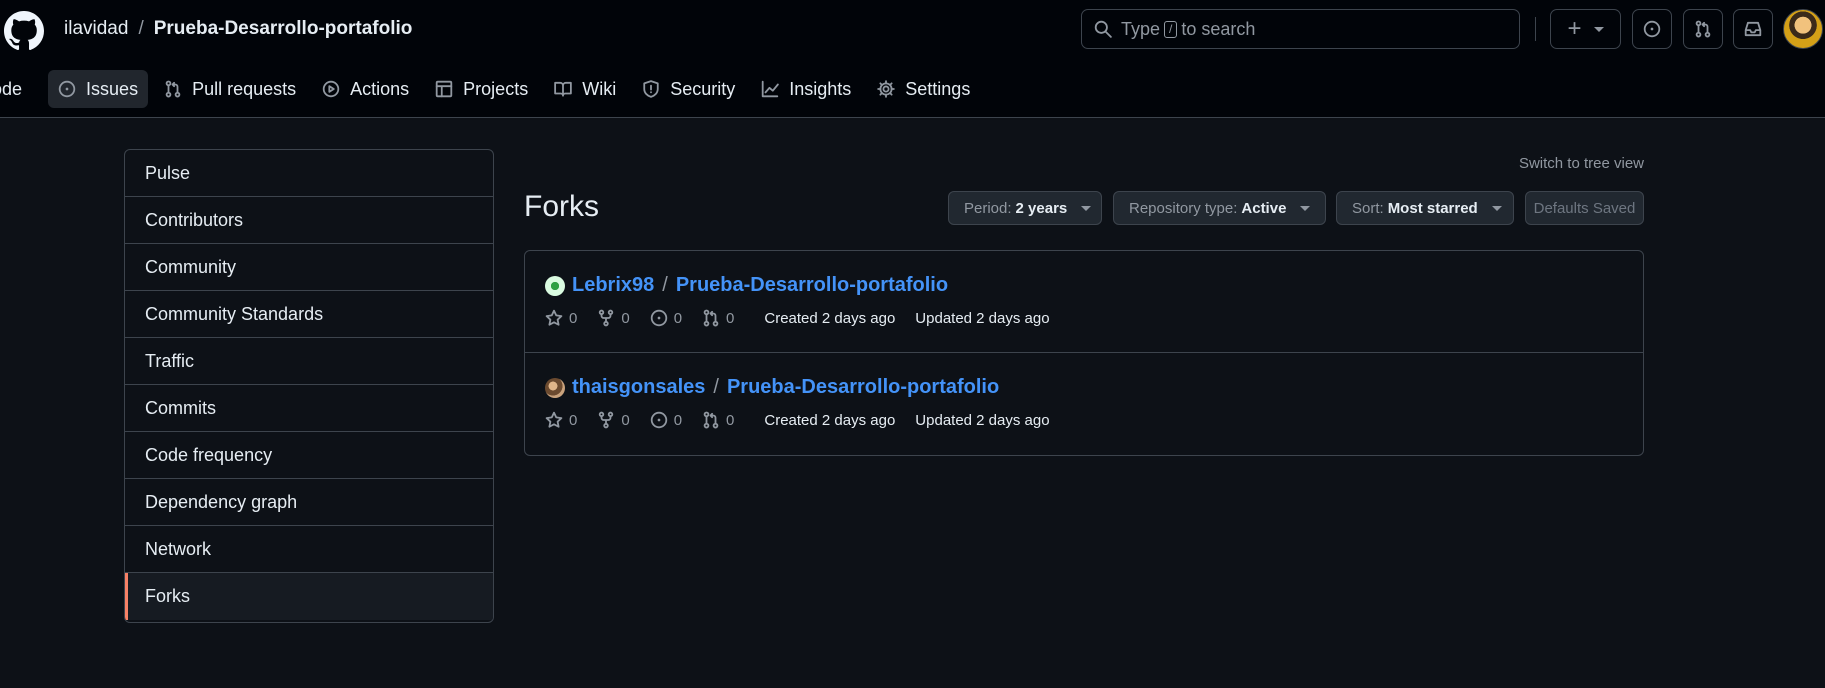 This screenshot has height=688, width=1825. I want to click on sidebar-item-label: Pulse, so click(168, 172).